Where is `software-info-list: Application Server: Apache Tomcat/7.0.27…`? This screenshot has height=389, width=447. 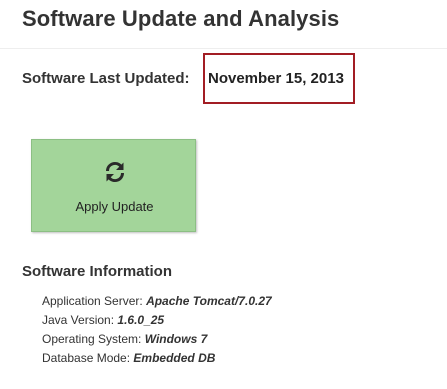 software-info-list: Application Server: Apache Tomcat/7.0.27… is located at coordinates (157, 332).